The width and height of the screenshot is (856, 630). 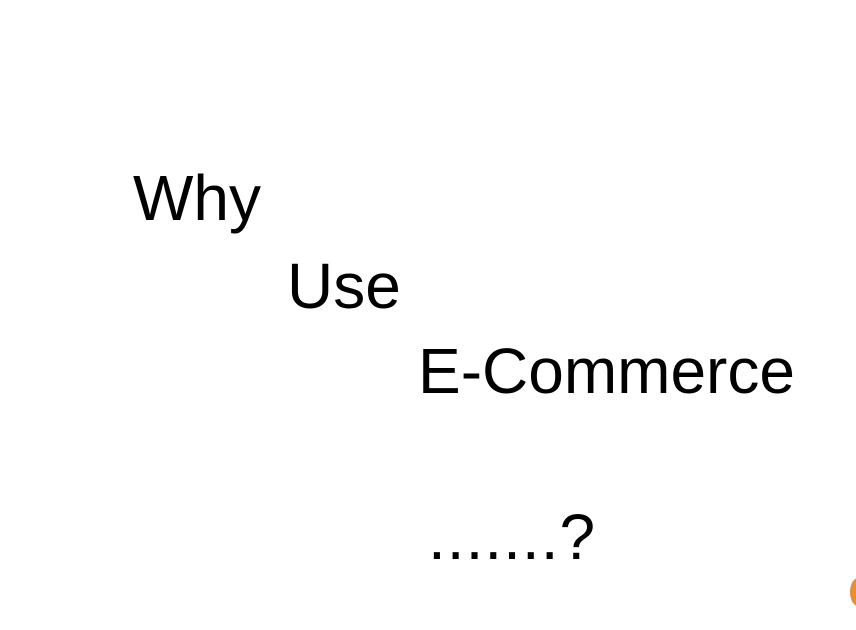 I want to click on title-word-why: Why, so click(x=197, y=198).